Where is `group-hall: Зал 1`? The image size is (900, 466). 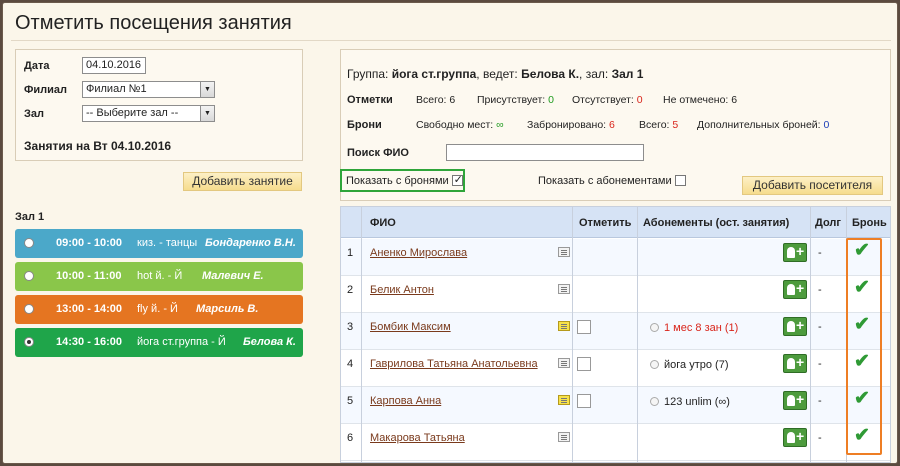 group-hall: Зал 1 is located at coordinates (627, 74).